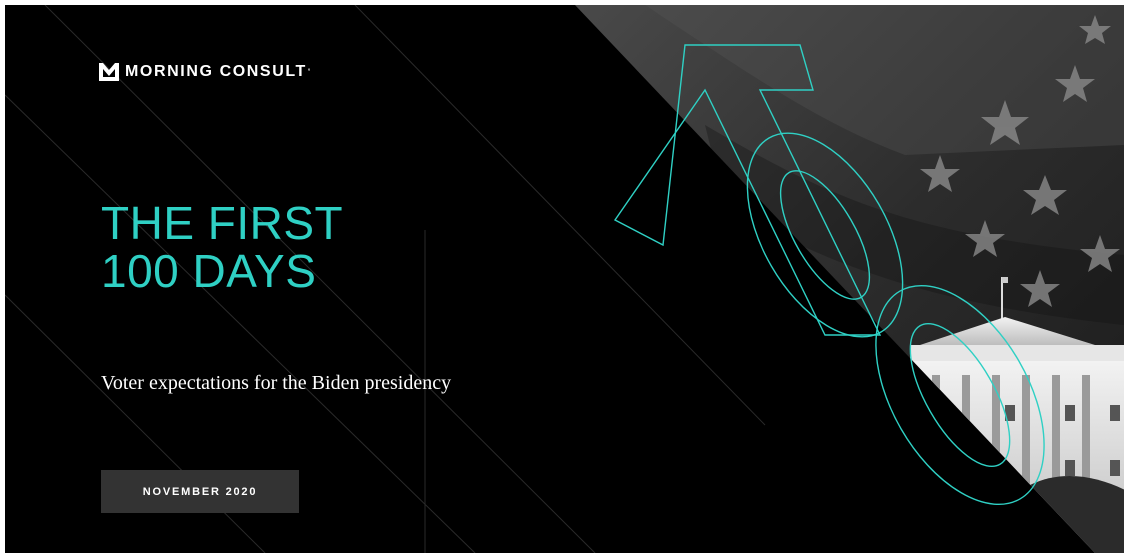 The width and height of the screenshot is (1128, 556). I want to click on title-line-2: 100 DAYS, so click(209, 271).